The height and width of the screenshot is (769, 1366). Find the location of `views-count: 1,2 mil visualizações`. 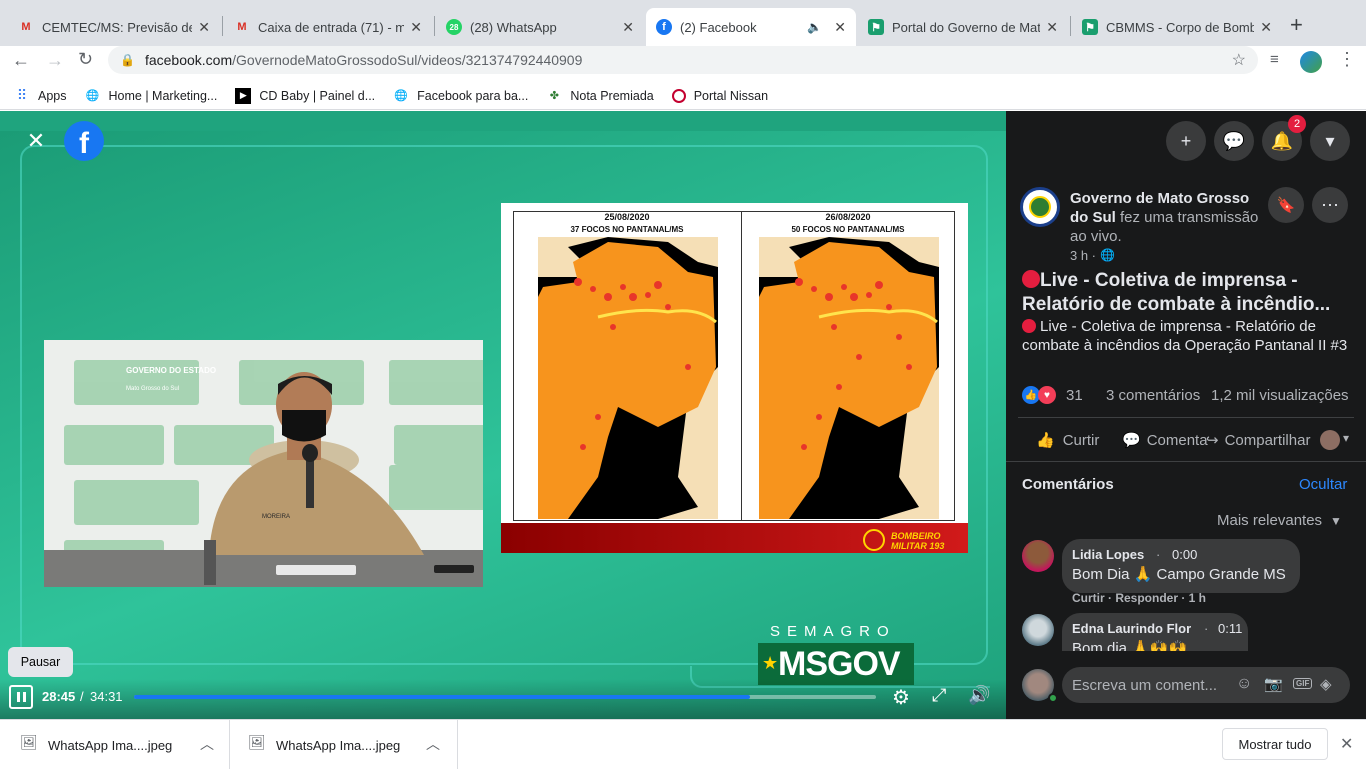

views-count: 1,2 mil visualizações is located at coordinates (1280, 395).